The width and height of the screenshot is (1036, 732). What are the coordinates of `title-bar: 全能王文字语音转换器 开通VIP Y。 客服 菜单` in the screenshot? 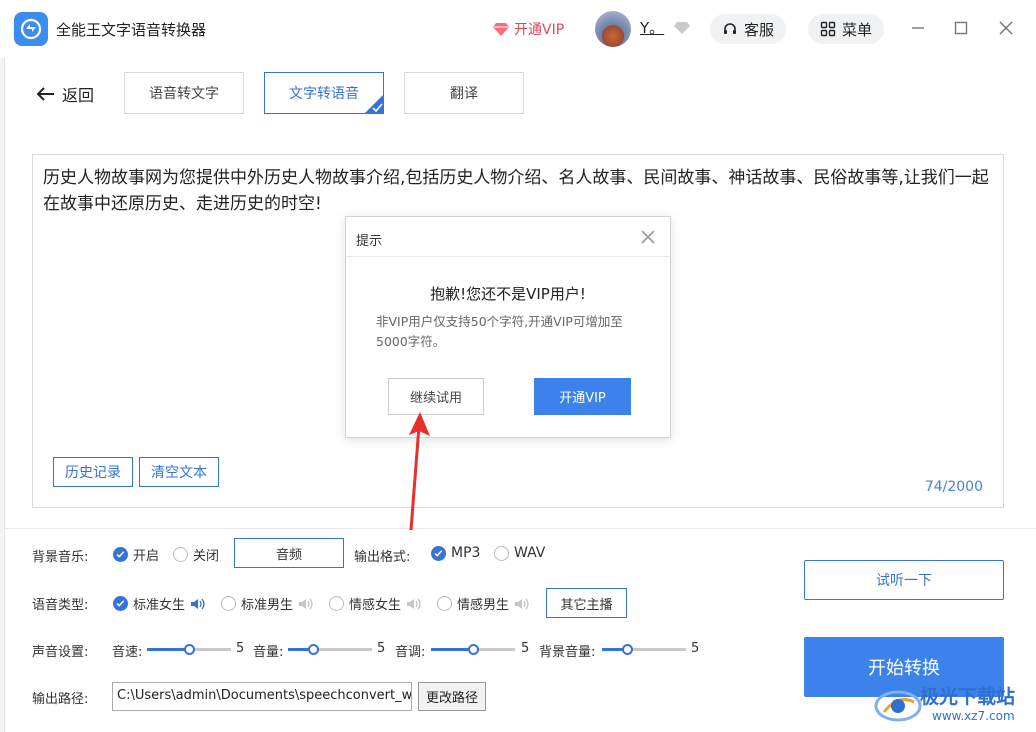 It's located at (518, 29).